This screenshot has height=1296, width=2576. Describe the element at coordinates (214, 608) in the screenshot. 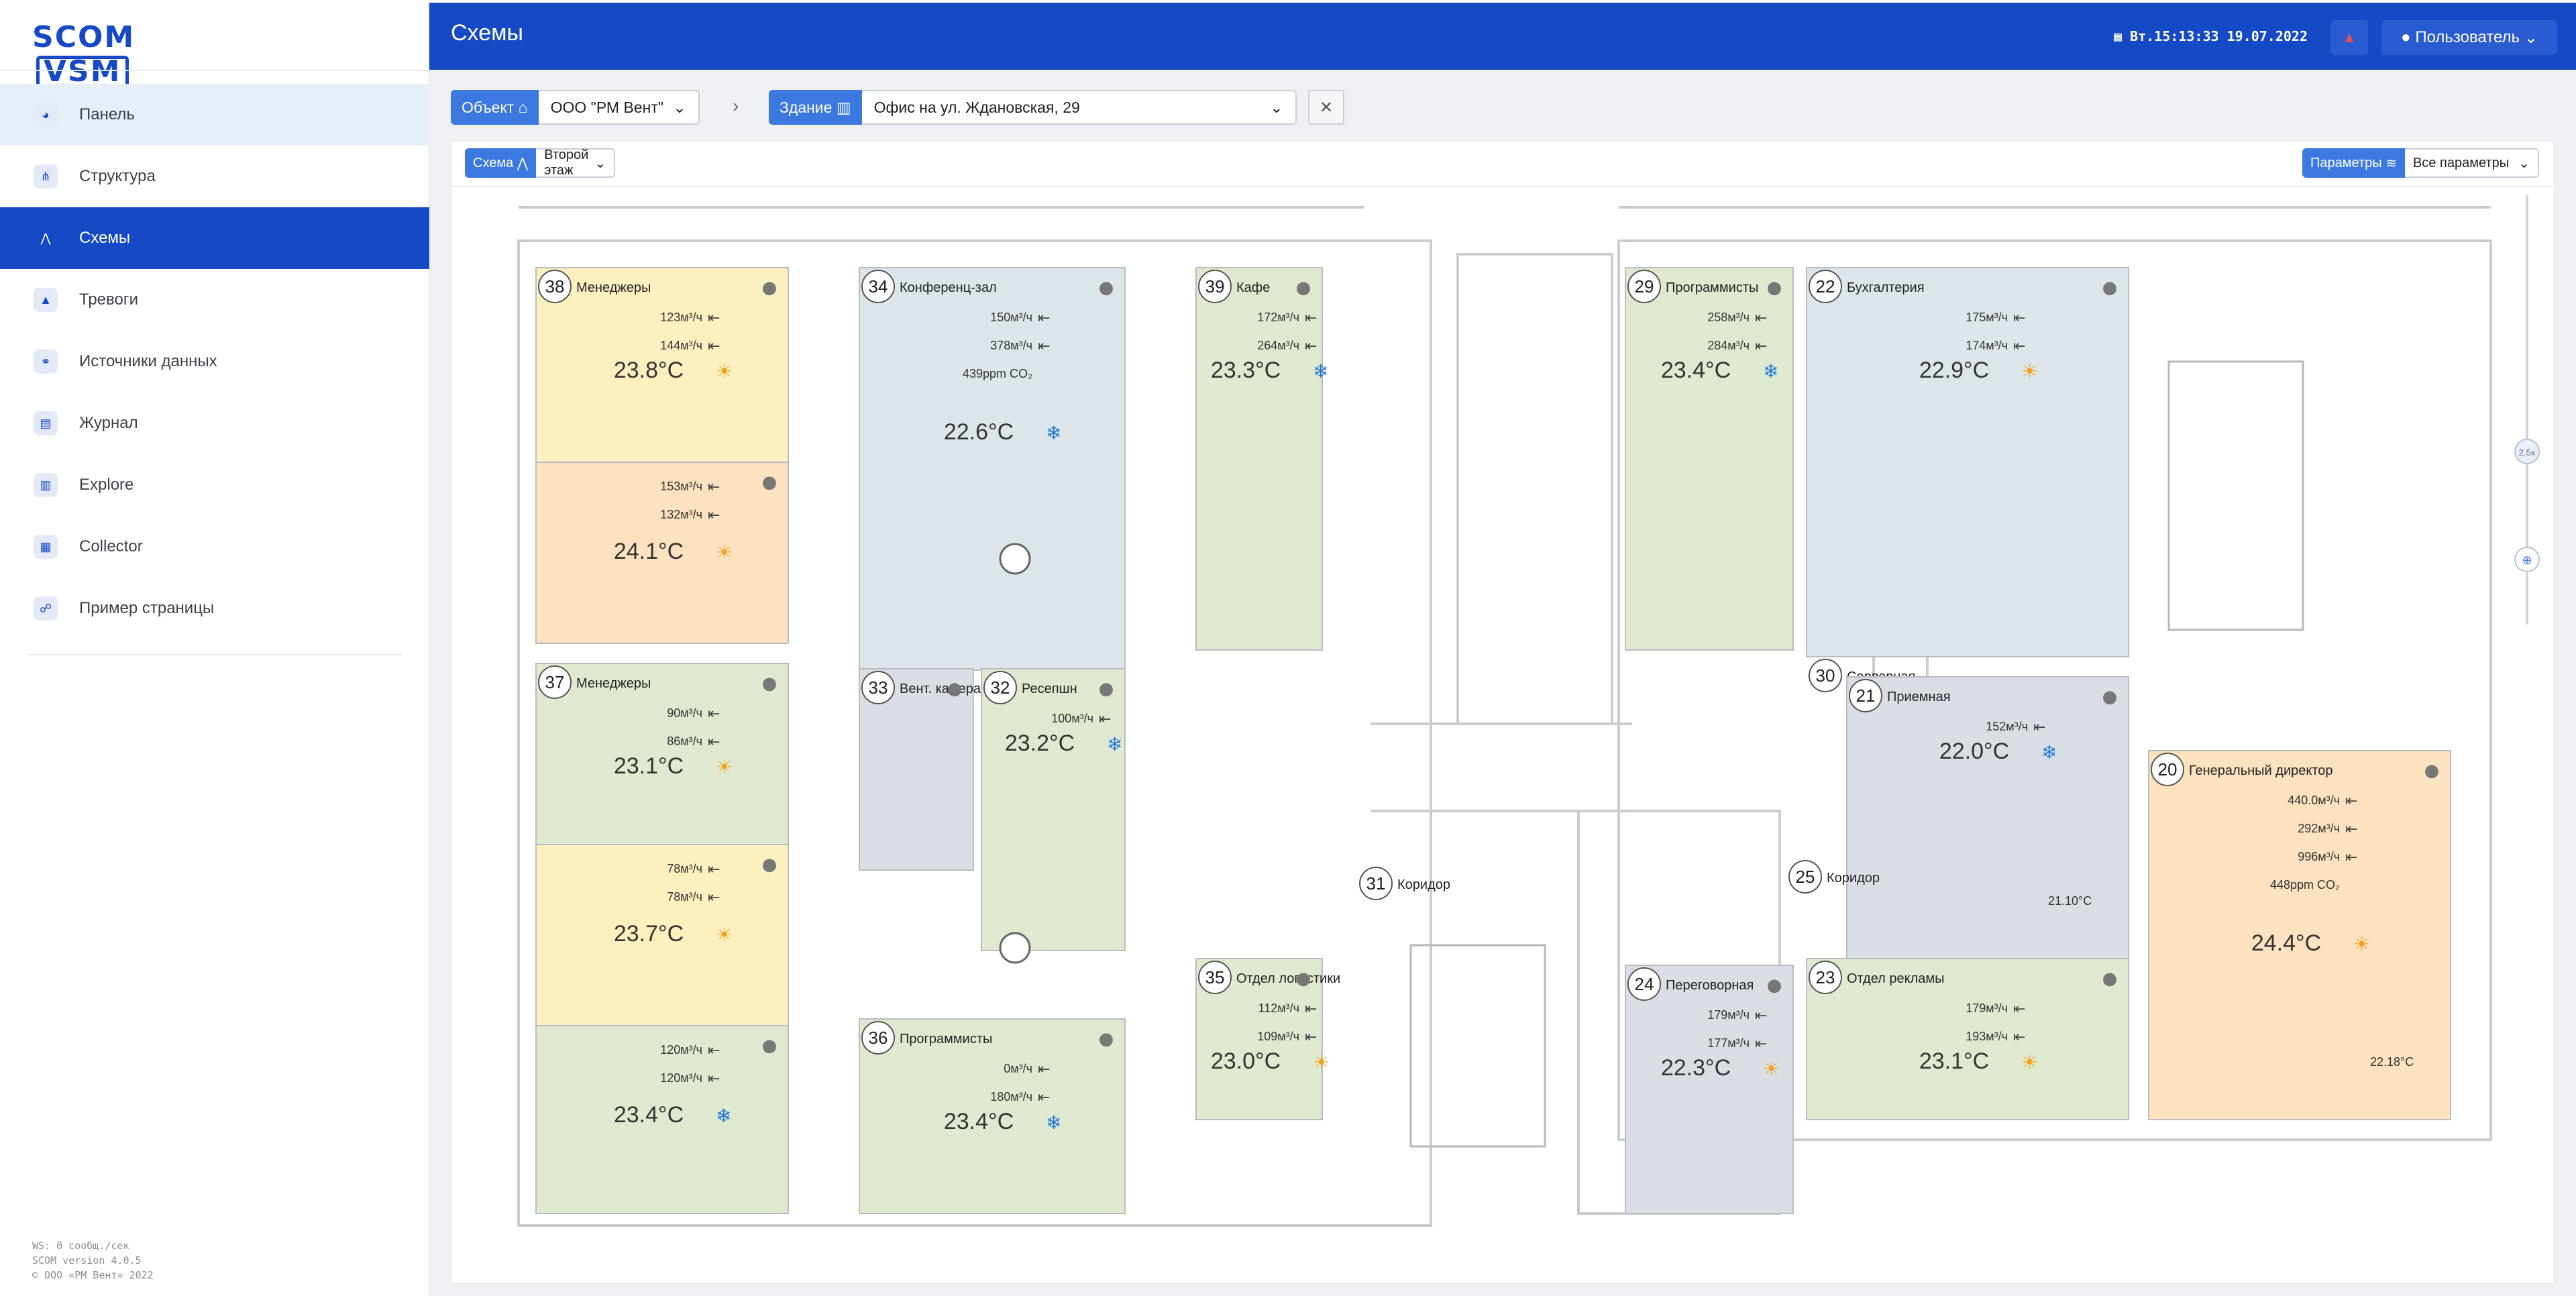

I see `nav-item-example: ☍ Пример страницы` at that location.